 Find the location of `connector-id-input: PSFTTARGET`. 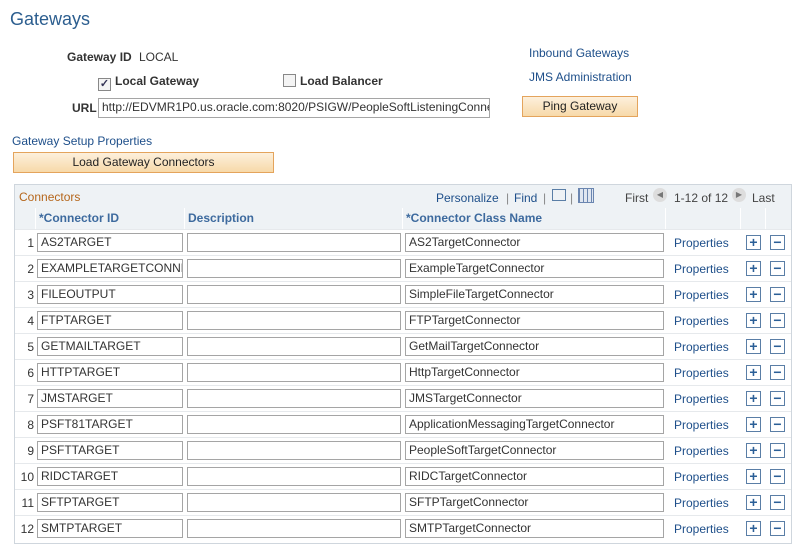

connector-id-input: PSFTTARGET is located at coordinates (110, 450).